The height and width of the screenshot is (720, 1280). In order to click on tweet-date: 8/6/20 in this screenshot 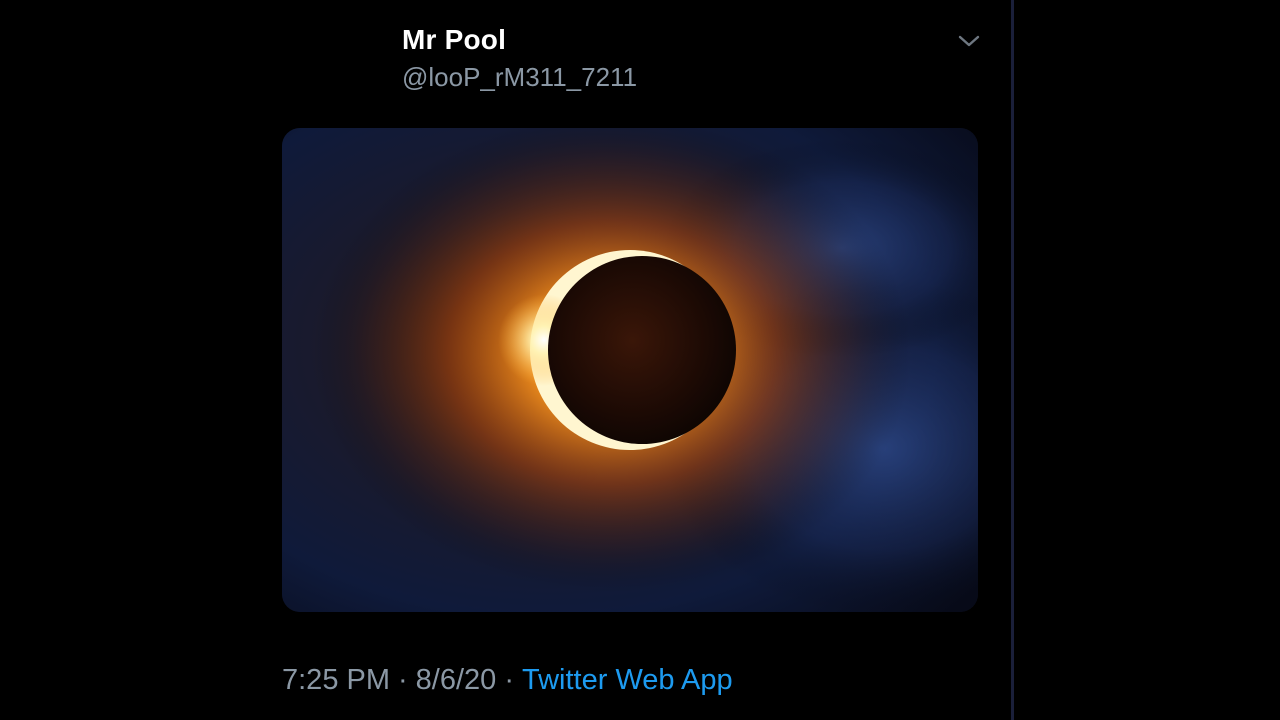, I will do `click(456, 680)`.